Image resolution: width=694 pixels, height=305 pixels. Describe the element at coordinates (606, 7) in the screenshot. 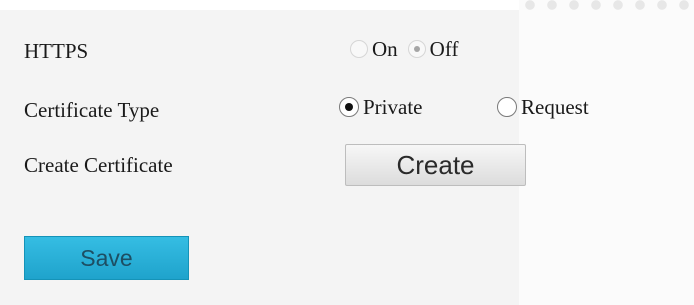

I see `dotted-divider` at that location.